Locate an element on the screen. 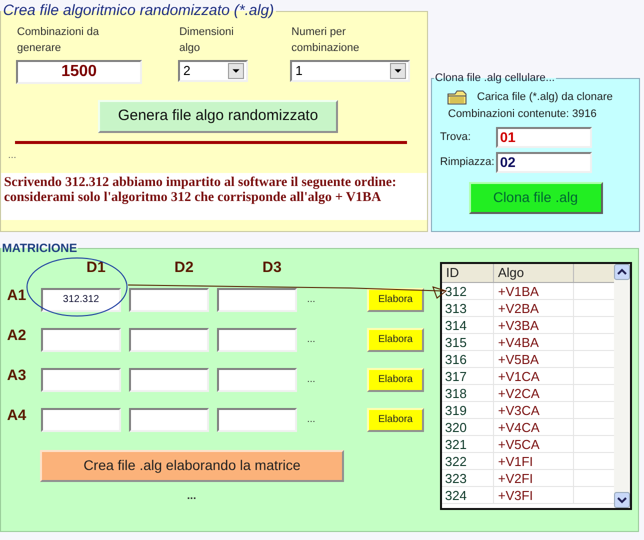  count-text: Combinazioni contenute: 3916 is located at coordinates (522, 114).